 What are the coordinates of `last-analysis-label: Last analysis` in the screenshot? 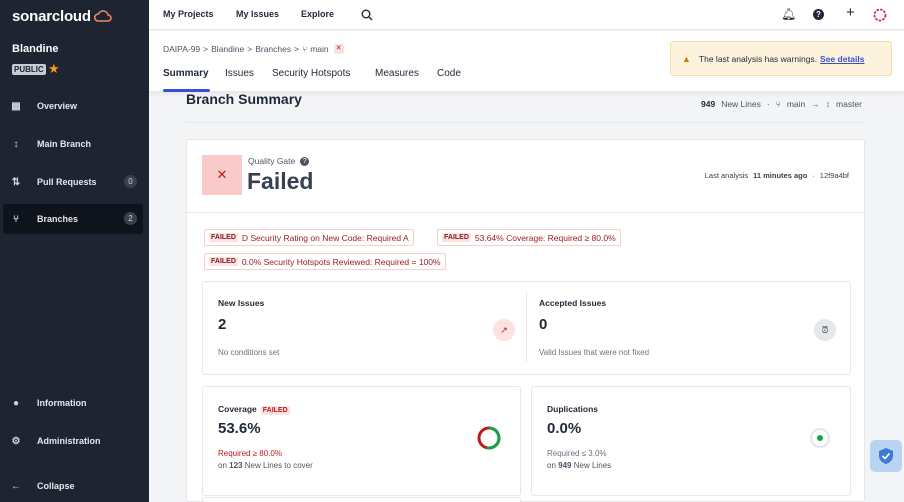 It's located at (726, 175).